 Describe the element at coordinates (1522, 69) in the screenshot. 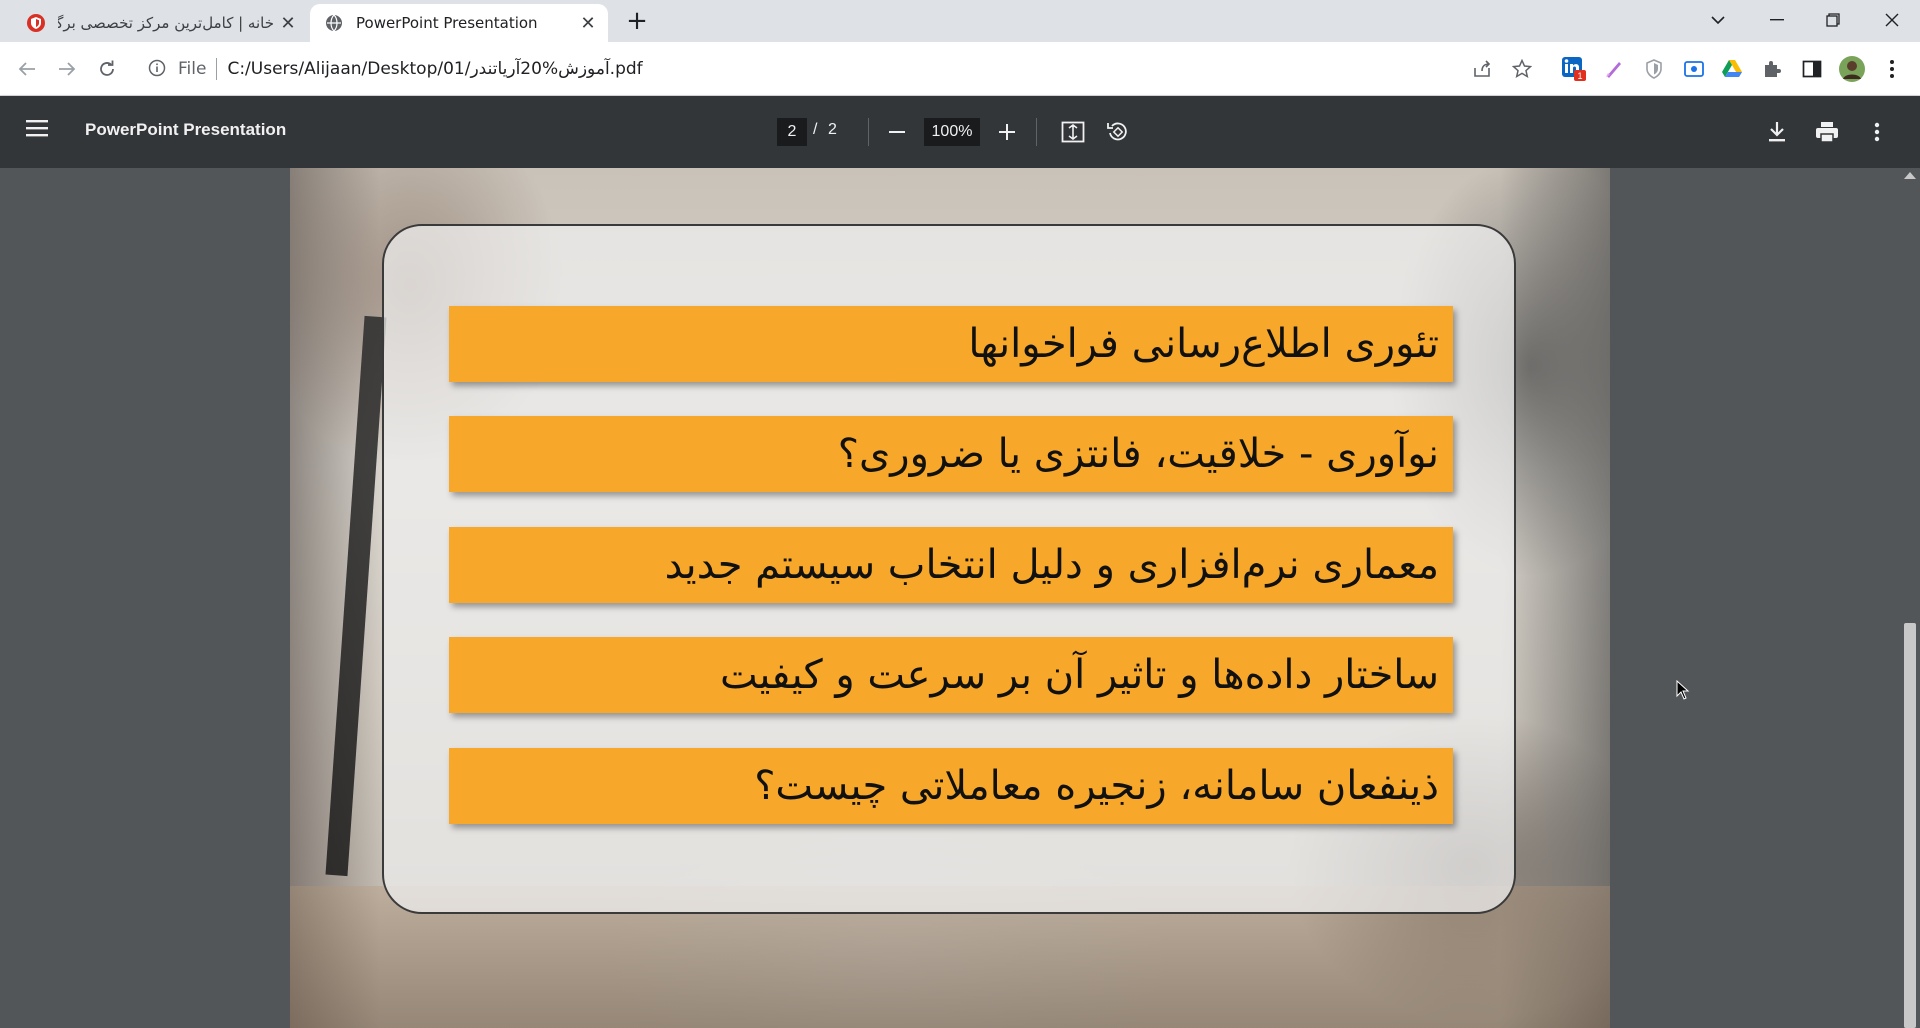

I see `bookmark-star-icon` at that location.